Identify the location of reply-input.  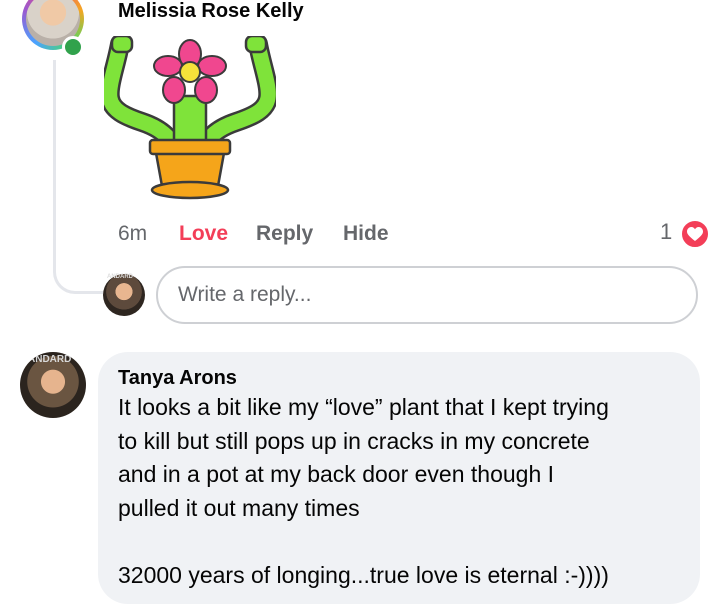
(427, 295).